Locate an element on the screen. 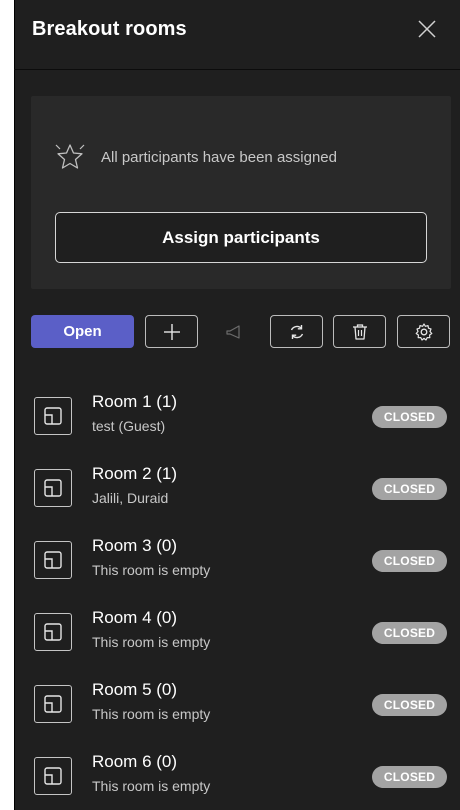 The image size is (460, 810). close-button is located at coordinates (427, 29).